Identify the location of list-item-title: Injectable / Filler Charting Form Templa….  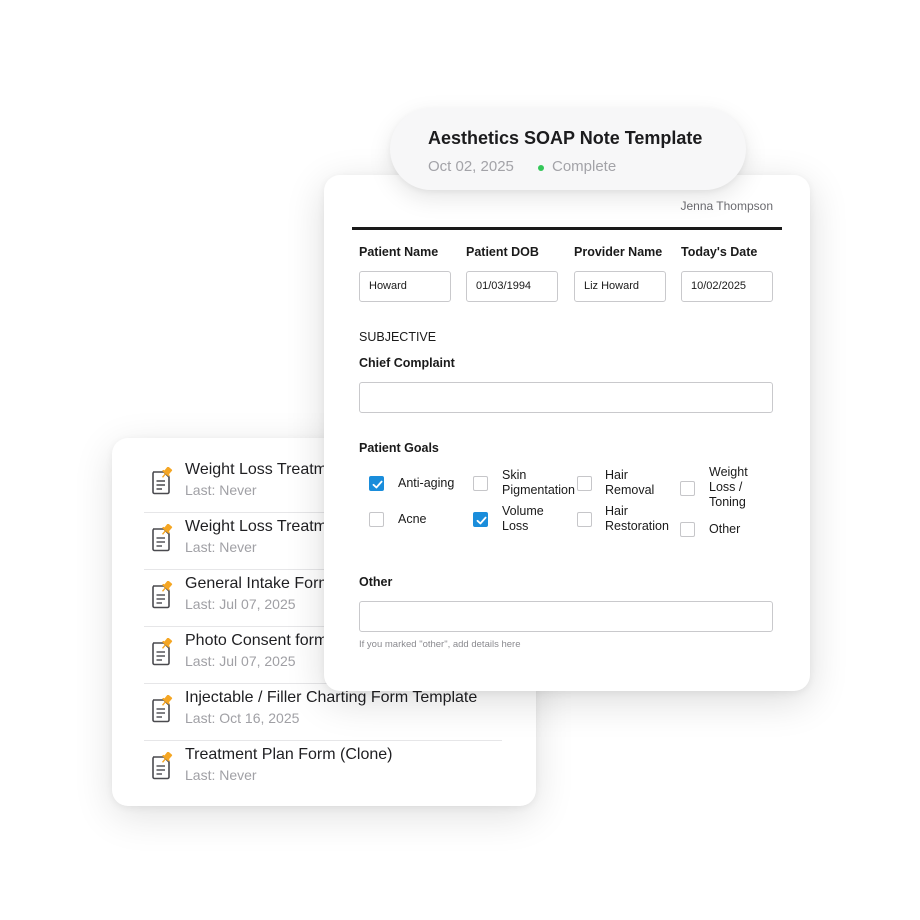
(331, 697).